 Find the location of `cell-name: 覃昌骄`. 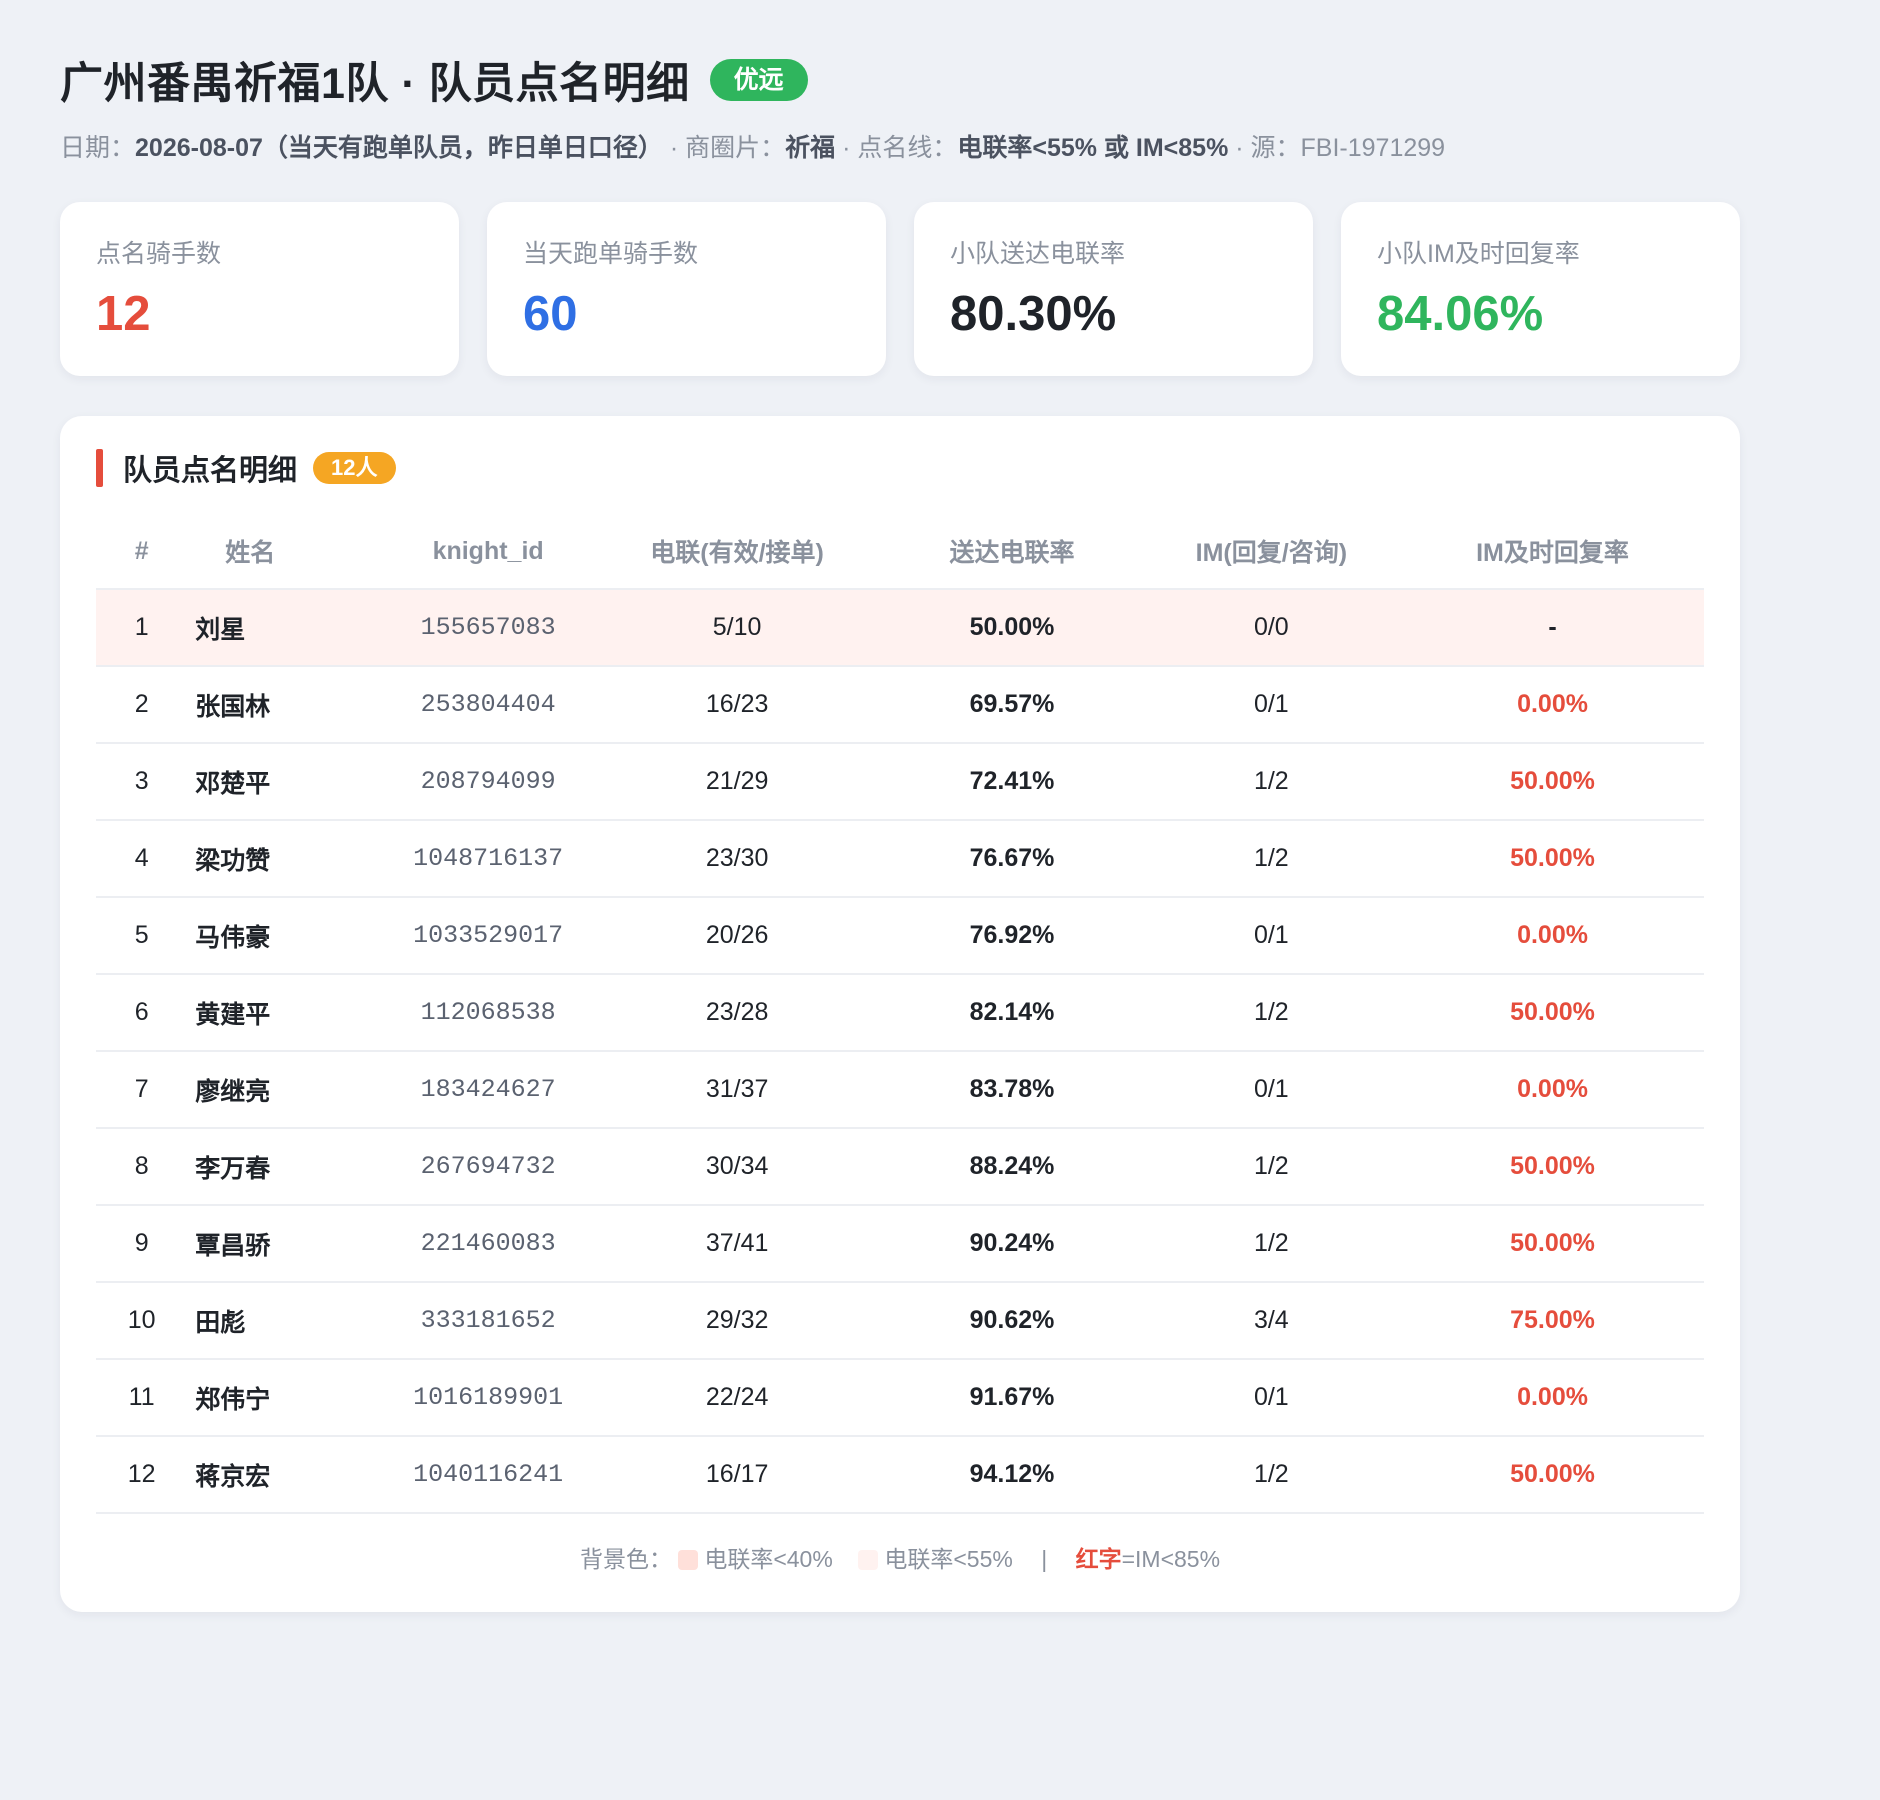

cell-name: 覃昌骄 is located at coordinates (286, 1244).